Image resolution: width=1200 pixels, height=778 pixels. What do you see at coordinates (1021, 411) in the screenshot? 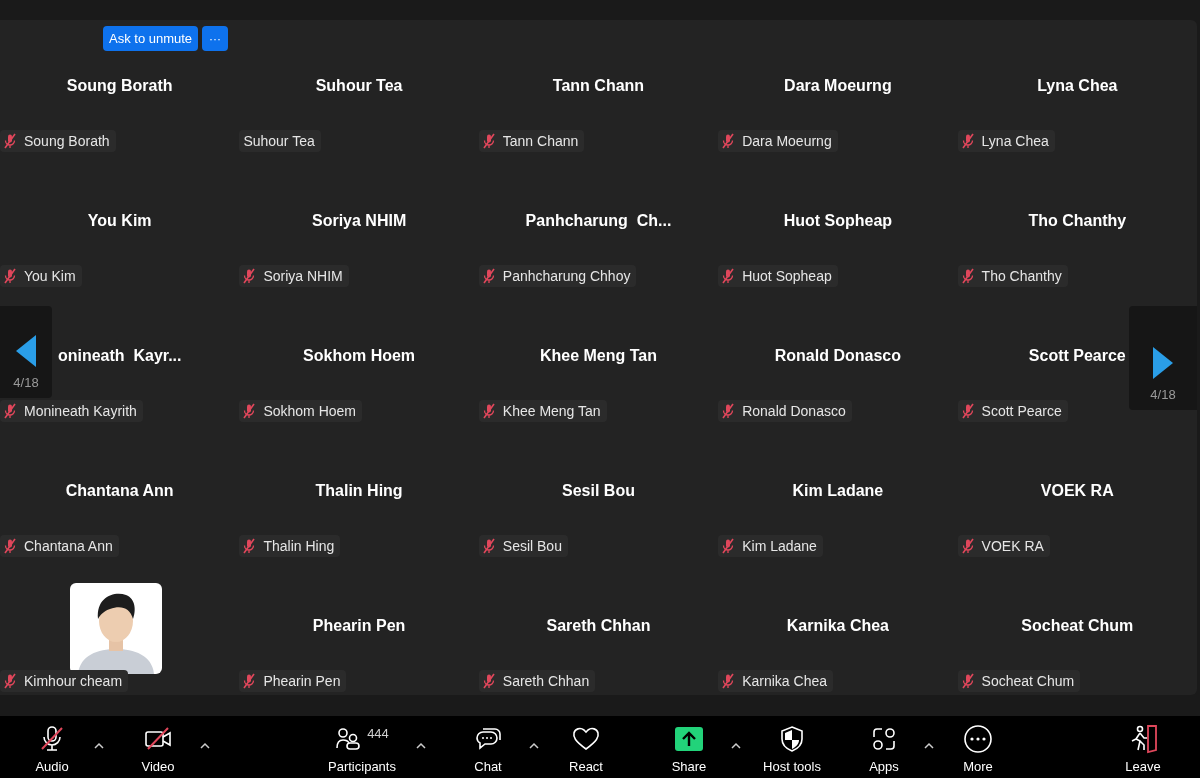
I see `name-label-text: Scott Pearce` at bounding box center [1021, 411].